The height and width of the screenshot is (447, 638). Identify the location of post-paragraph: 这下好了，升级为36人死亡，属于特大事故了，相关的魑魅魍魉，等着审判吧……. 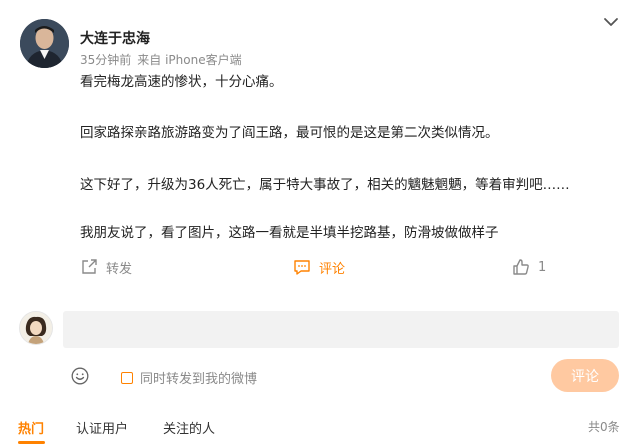
(325, 185).